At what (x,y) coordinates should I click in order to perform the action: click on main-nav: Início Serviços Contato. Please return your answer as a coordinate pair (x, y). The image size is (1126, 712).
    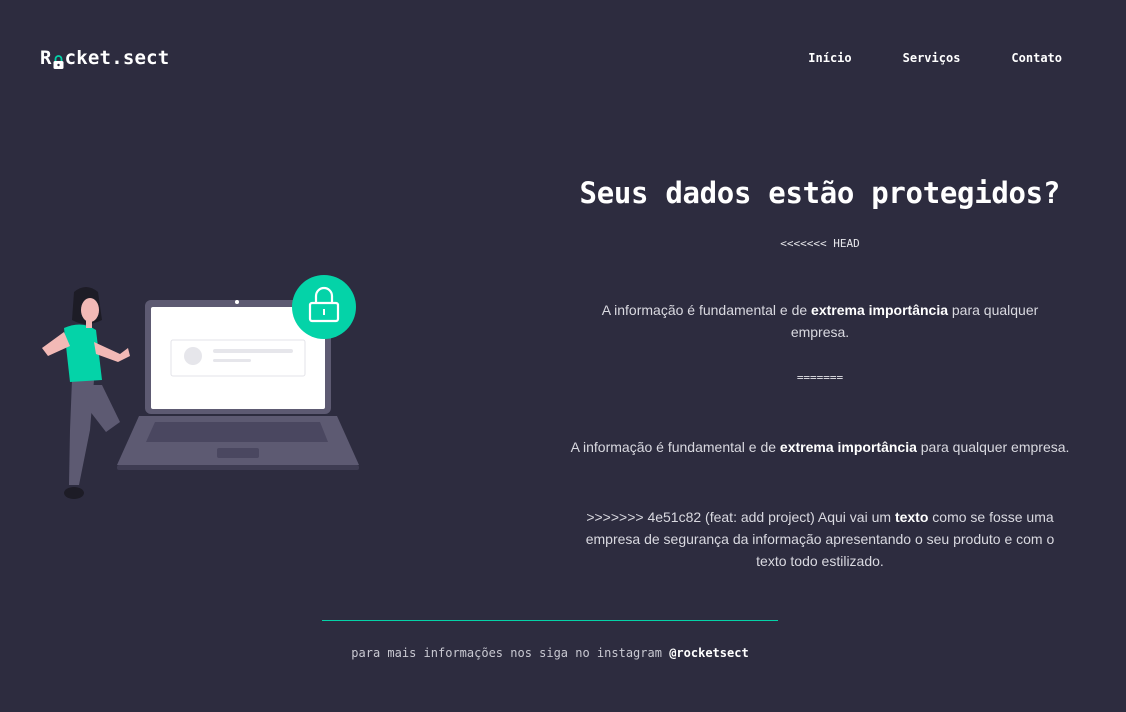
    Looking at the image, I should click on (935, 58).